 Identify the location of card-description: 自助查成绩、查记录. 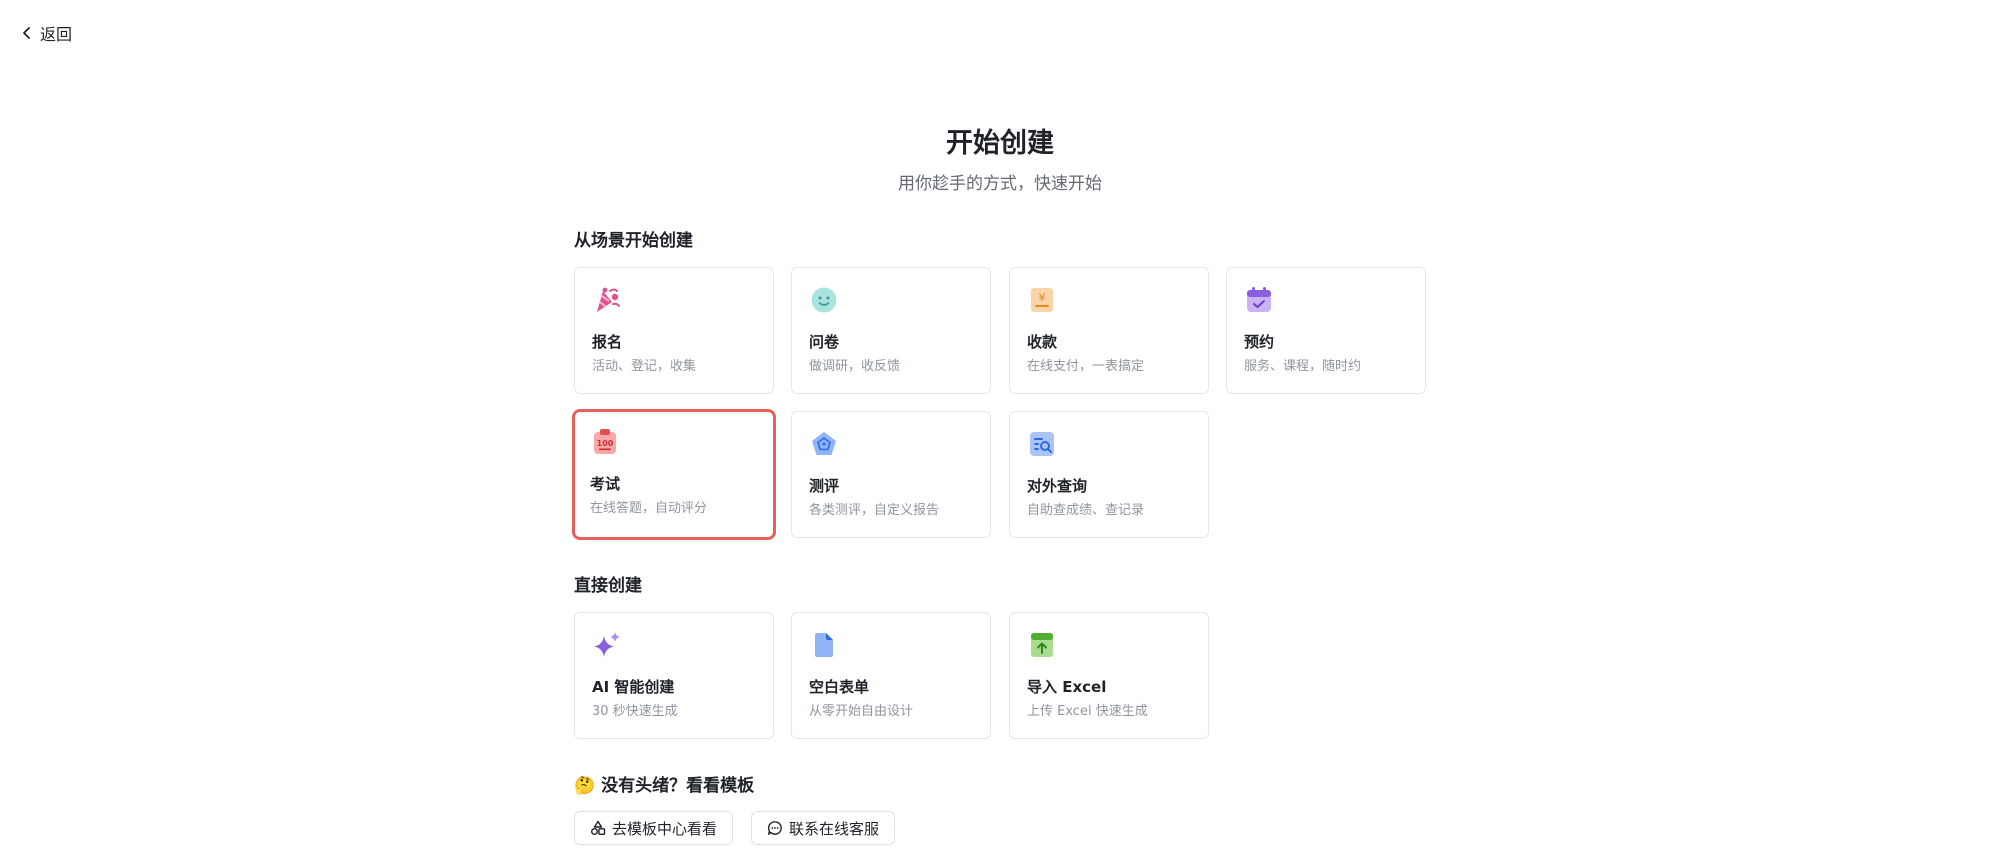
(1086, 510).